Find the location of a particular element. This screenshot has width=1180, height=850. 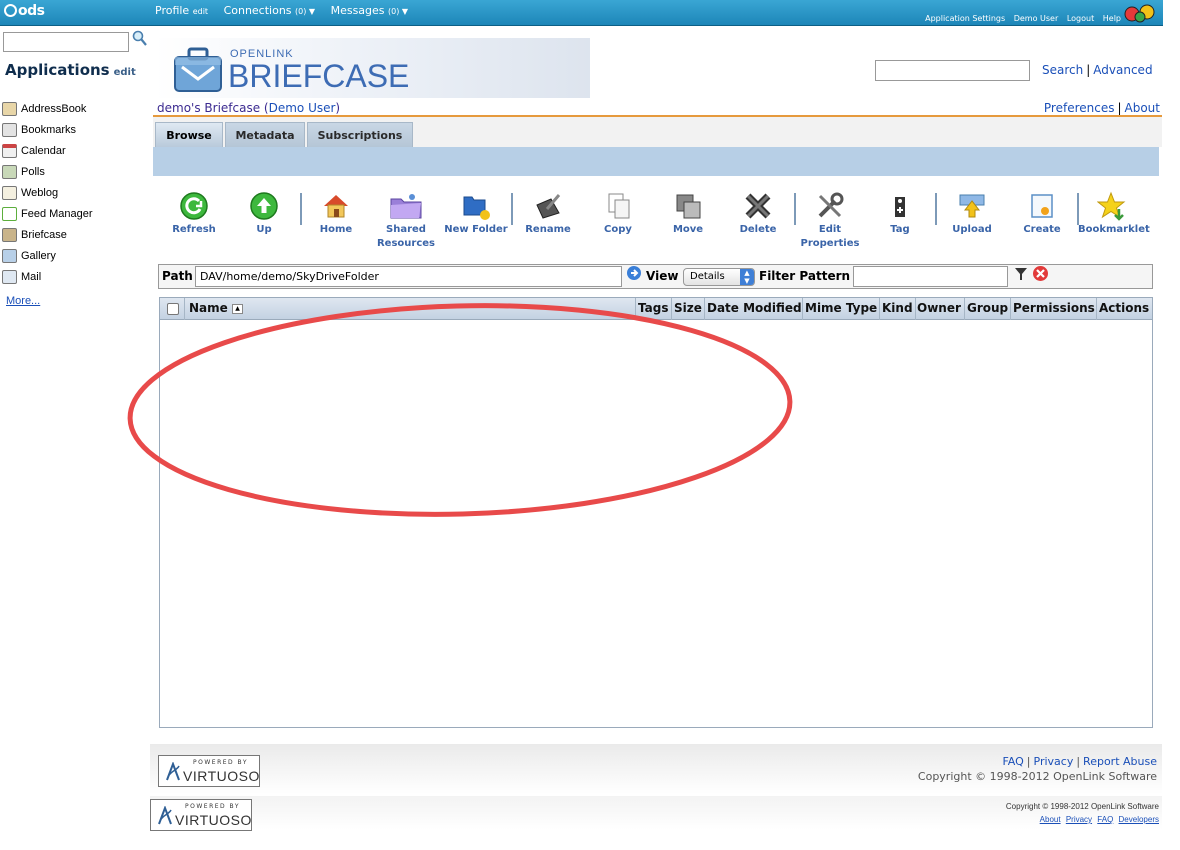

new-folder-button: New Folder is located at coordinates (476, 214).